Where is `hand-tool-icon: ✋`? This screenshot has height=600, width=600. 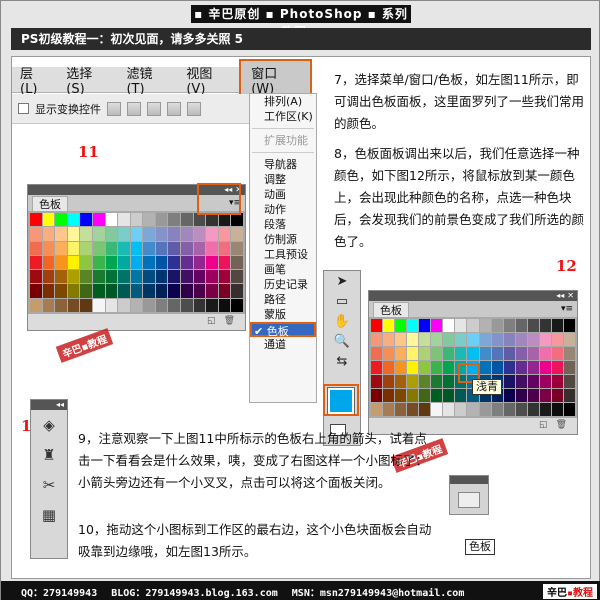
hand-tool-icon: ✋ is located at coordinates (342, 321).